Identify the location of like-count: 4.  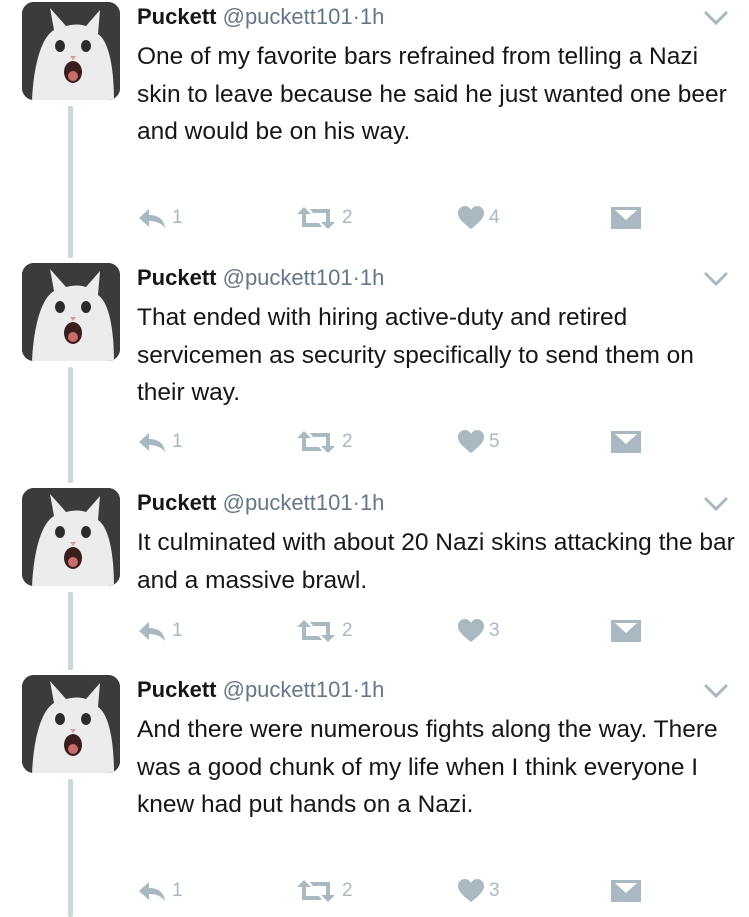
(494, 217).